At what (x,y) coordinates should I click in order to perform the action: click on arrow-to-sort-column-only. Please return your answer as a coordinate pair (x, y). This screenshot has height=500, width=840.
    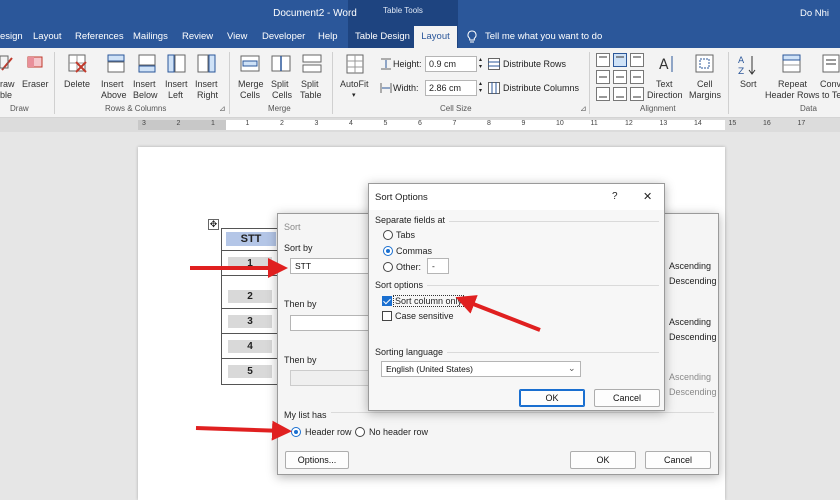
    Looking at the image, I should click on (498, 313).